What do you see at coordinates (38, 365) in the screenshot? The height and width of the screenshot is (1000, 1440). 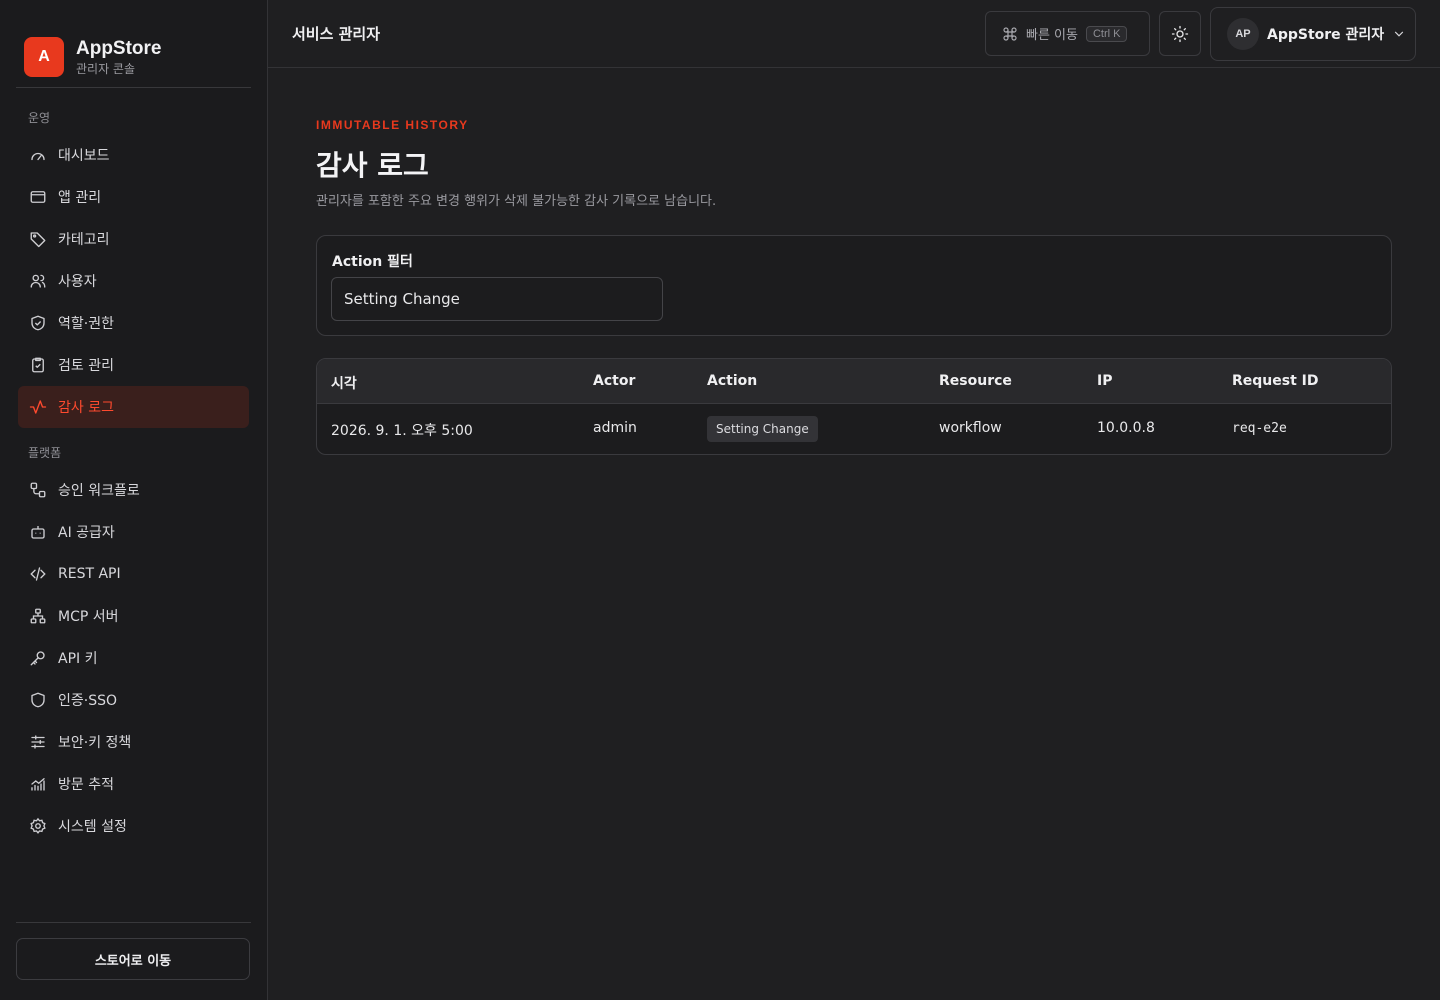 I see `clipboard-check-icon` at bounding box center [38, 365].